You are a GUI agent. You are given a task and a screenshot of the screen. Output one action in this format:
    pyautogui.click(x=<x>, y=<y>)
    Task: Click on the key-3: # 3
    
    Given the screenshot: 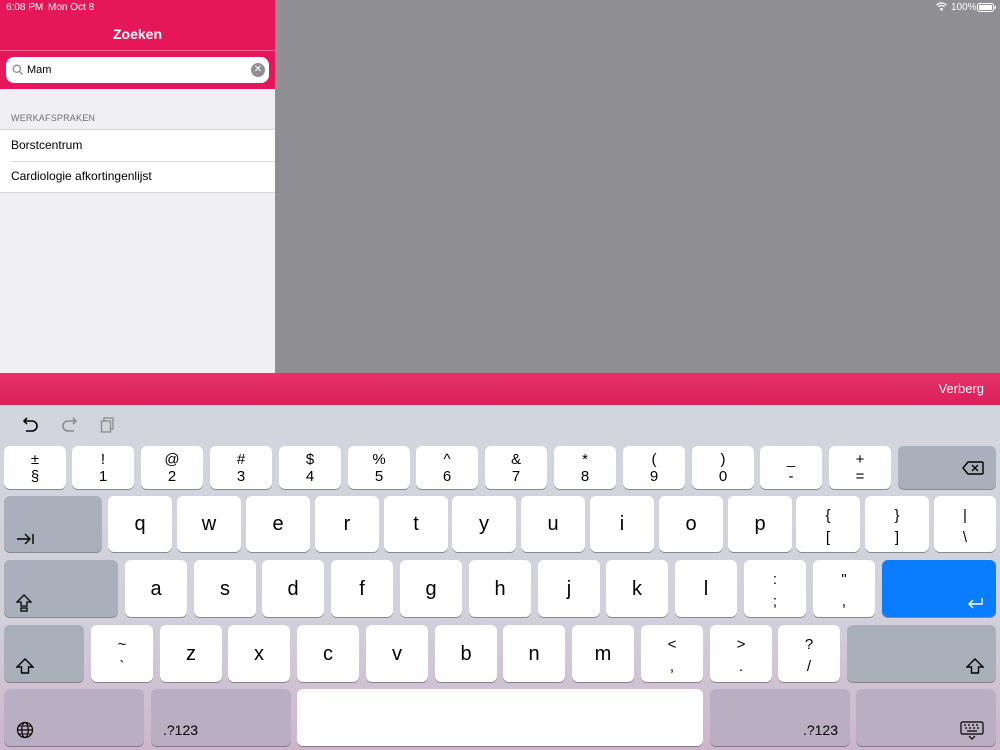 What is the action you would take?
    pyautogui.click(x=241, y=467)
    